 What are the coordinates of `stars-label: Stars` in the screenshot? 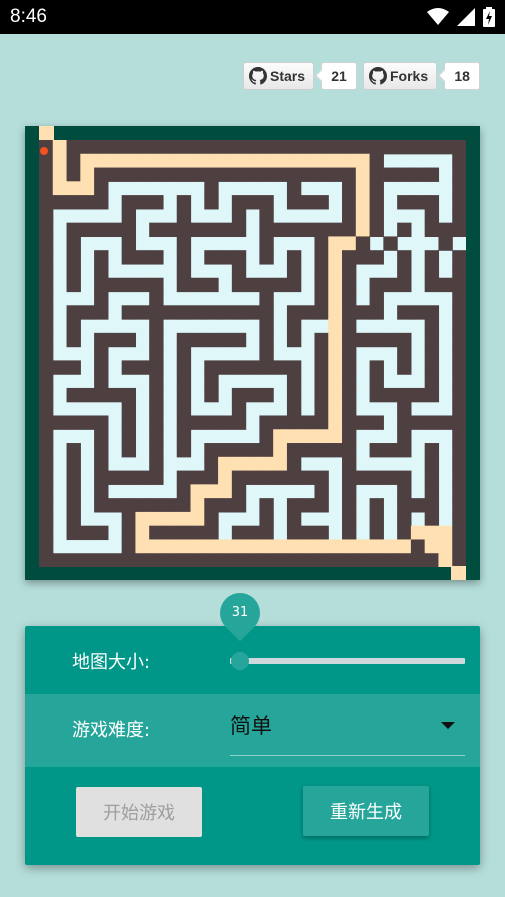 It's located at (288, 76).